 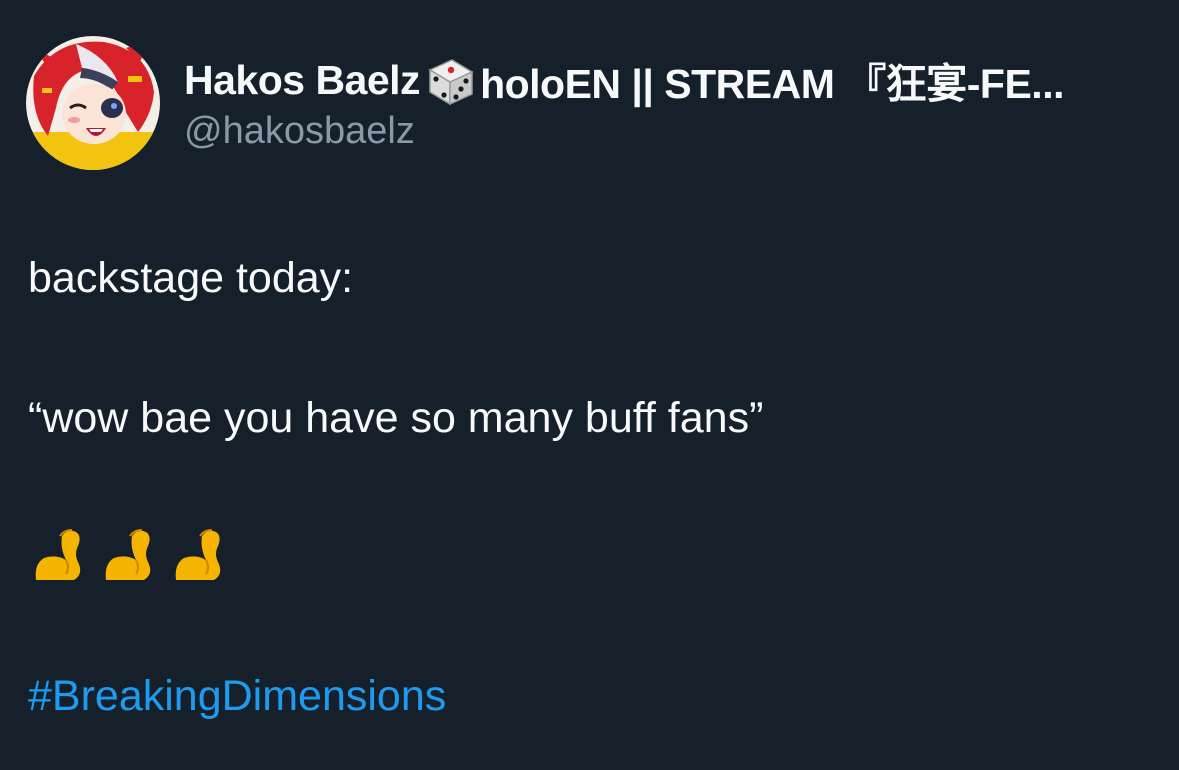 What do you see at coordinates (299, 131) in the screenshot?
I see `user-handle: @hakosbaelz` at bounding box center [299, 131].